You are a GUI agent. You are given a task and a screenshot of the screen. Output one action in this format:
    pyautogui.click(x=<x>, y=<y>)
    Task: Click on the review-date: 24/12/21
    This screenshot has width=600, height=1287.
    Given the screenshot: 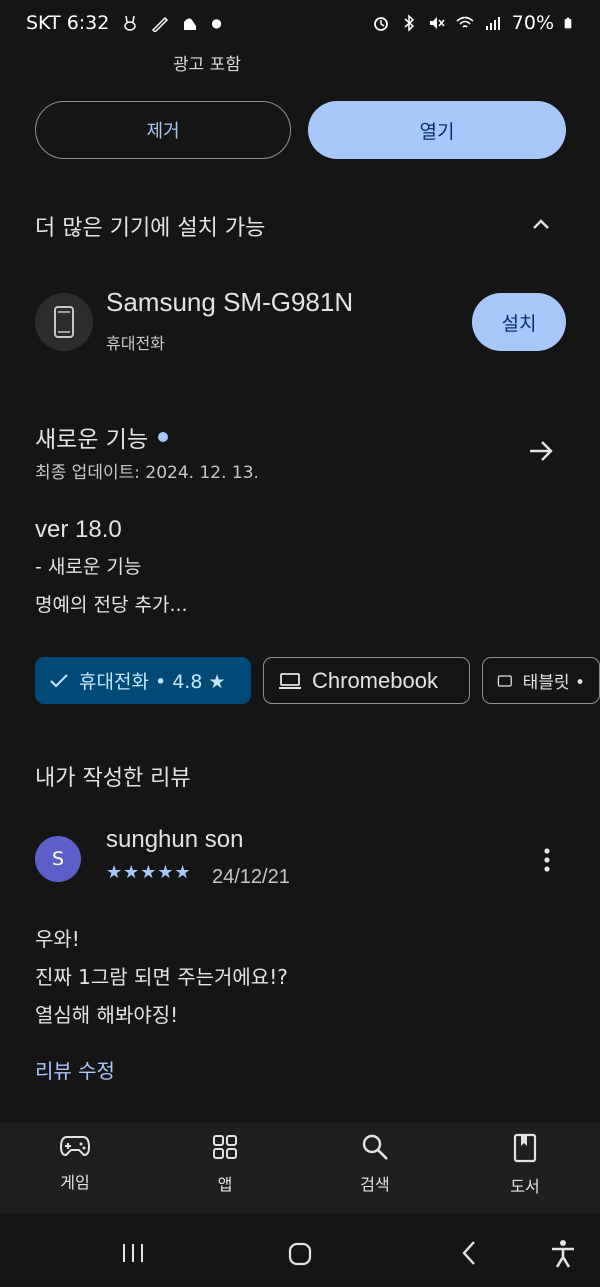 What is the action you would take?
    pyautogui.click(x=251, y=877)
    